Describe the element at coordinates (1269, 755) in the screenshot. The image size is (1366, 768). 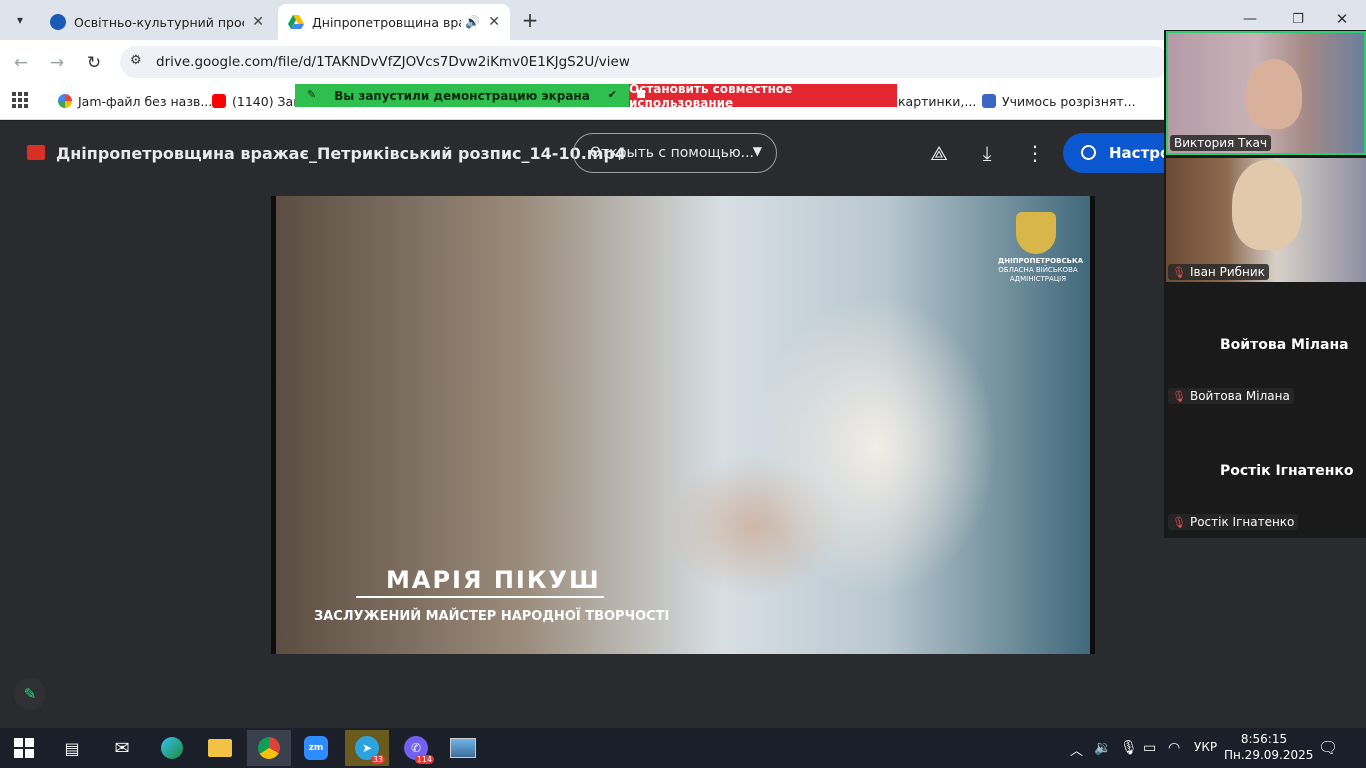
I see `clock-date: Пн.29.09.2025` at that location.